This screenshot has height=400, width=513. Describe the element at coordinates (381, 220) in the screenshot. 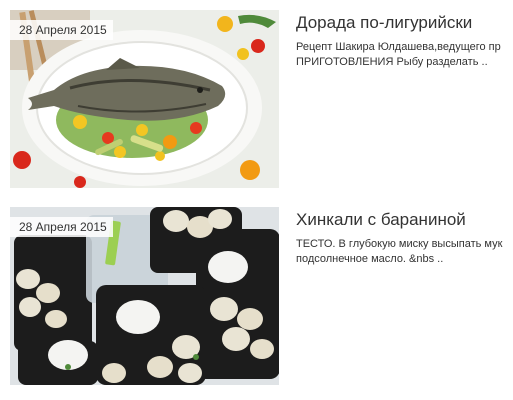

I see `article-title: Хинкали с бараниной` at that location.